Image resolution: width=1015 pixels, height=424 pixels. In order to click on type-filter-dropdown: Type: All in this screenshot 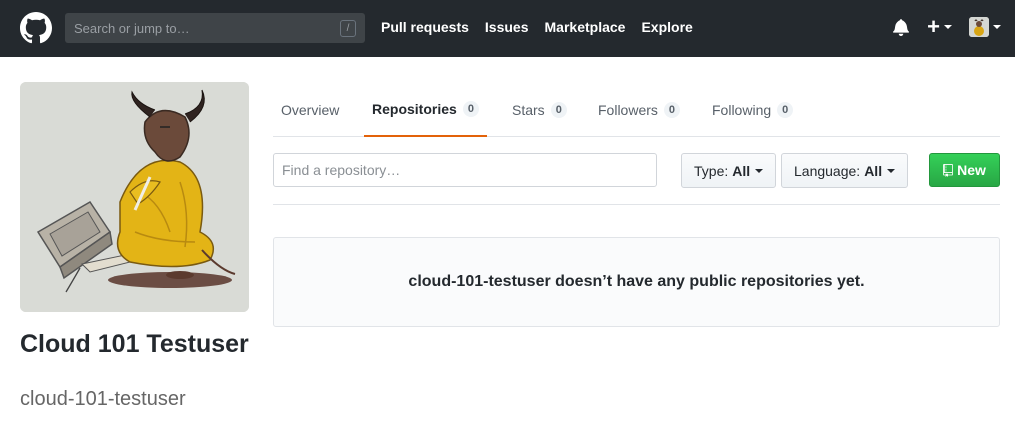, I will do `click(729, 170)`.